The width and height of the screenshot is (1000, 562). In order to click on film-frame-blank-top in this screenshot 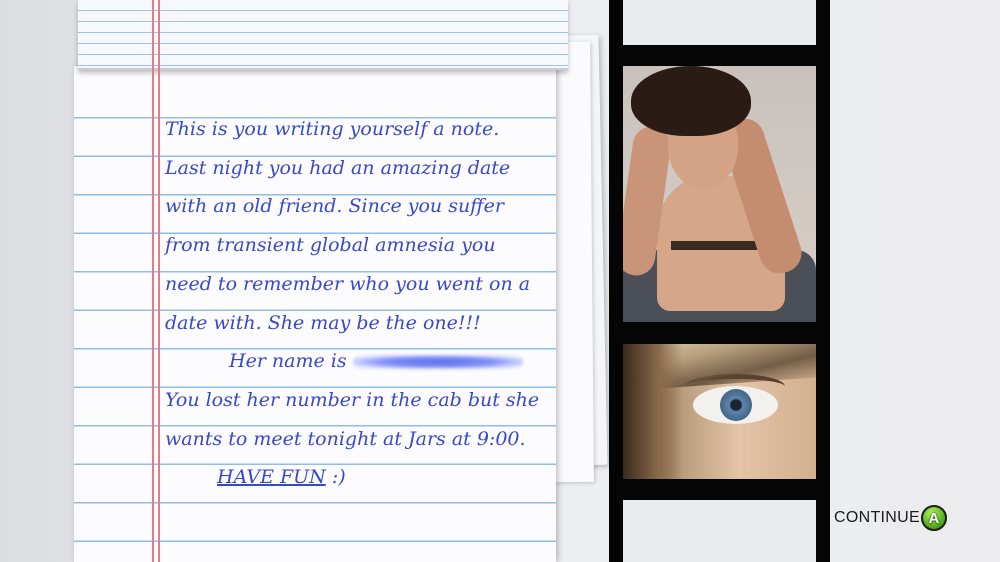, I will do `click(719, 22)`.